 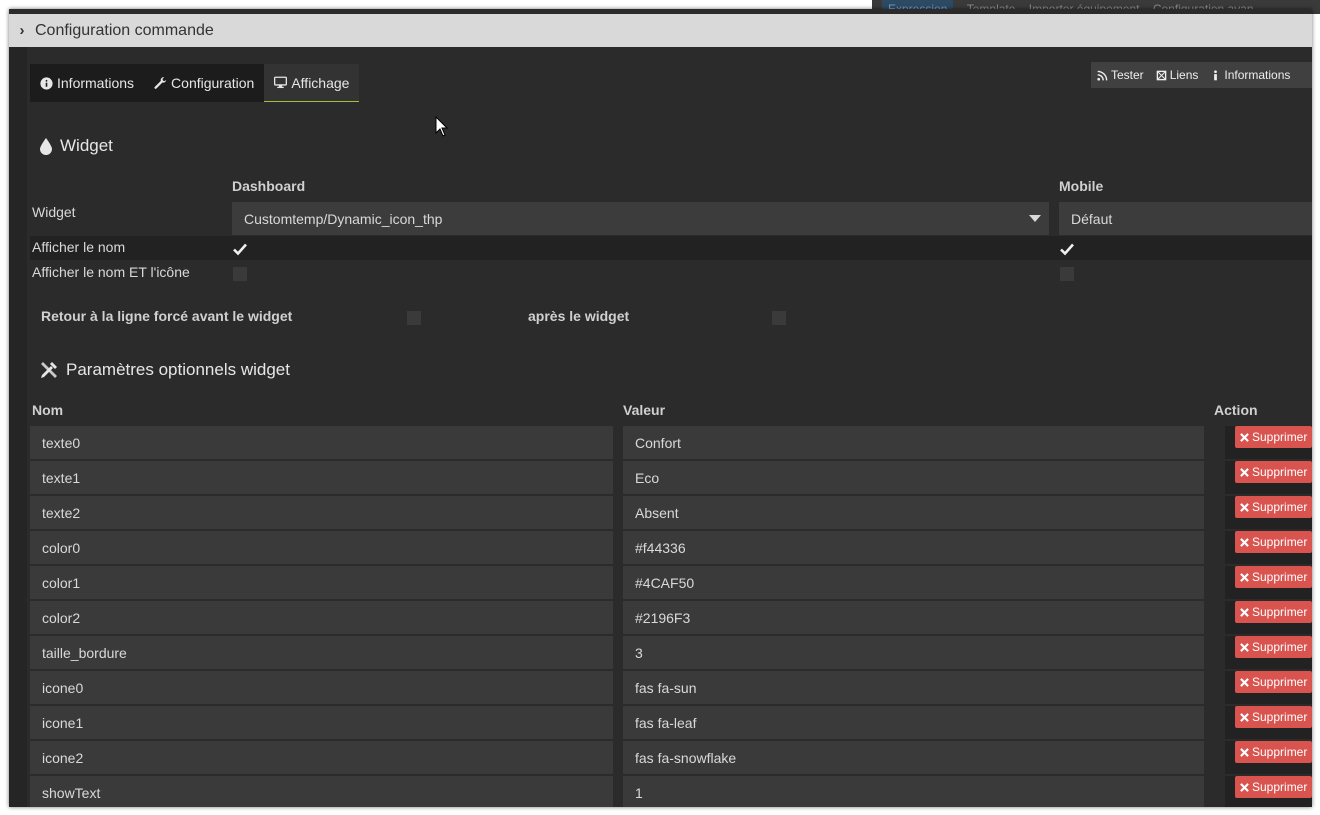 I want to click on param-row: taille_bordure 3 Supprimer, so click(x=671, y=652).